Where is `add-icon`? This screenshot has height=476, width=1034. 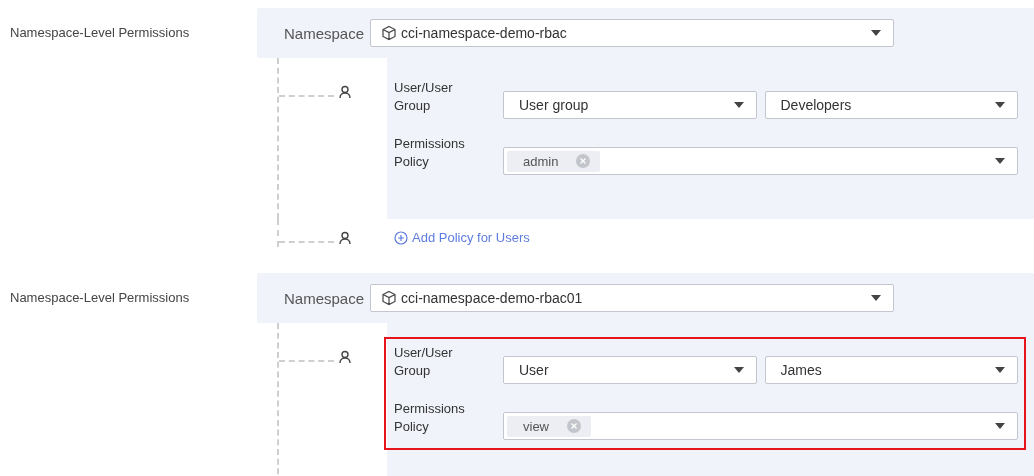
add-icon is located at coordinates (401, 237).